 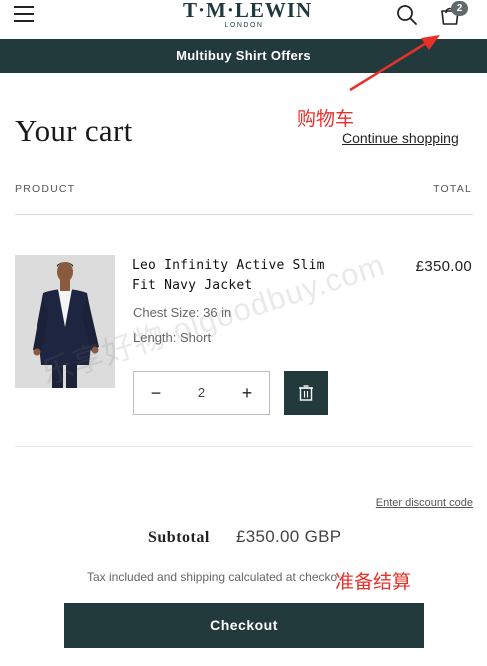 I want to click on annotation-cart-label: 购物车, so click(x=326, y=119).